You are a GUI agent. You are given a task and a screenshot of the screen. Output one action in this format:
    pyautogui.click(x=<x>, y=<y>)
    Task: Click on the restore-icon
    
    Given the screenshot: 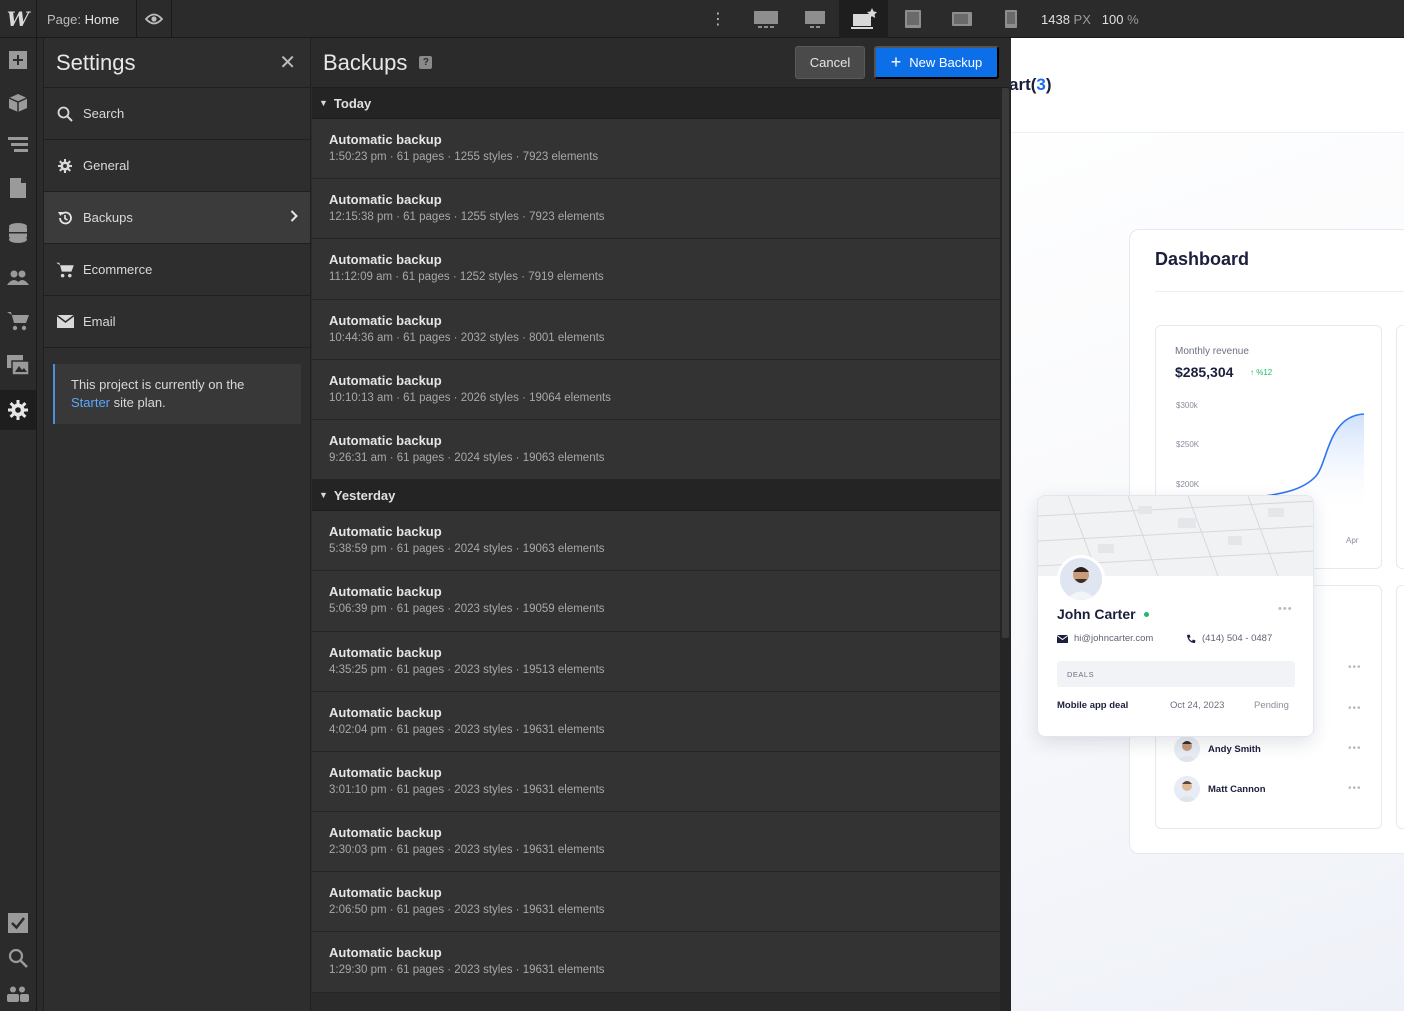 What is the action you would take?
    pyautogui.click(x=65, y=218)
    